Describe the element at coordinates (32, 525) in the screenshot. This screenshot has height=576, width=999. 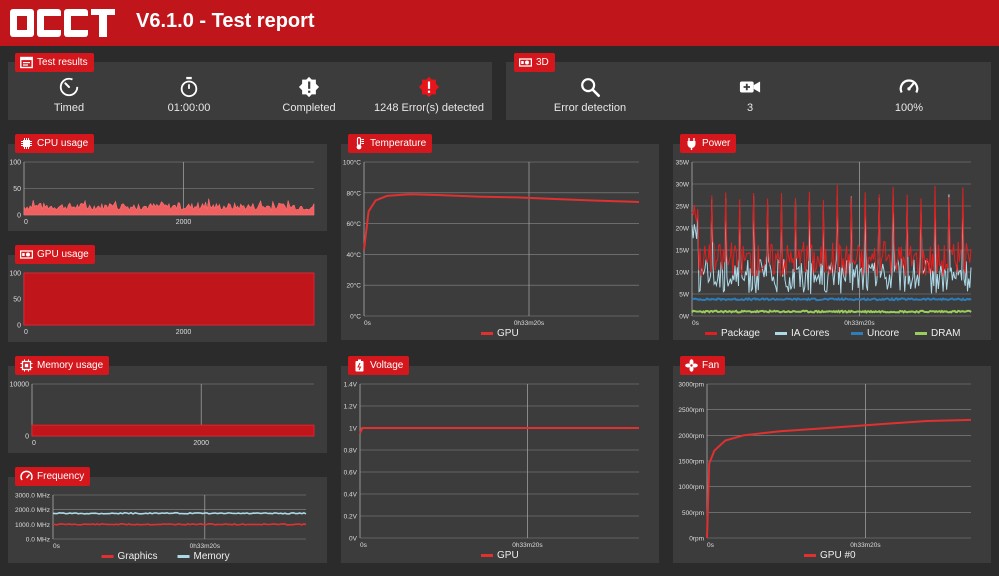
I see `frequency-y-tick-label: 1000.0 MHz` at that location.